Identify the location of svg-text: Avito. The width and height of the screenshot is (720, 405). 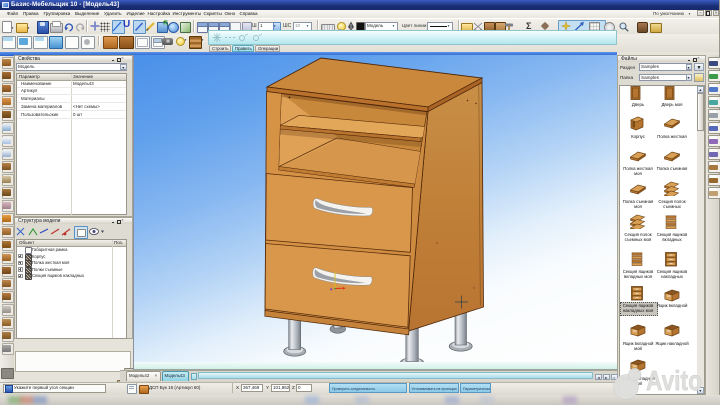
(674, 380).